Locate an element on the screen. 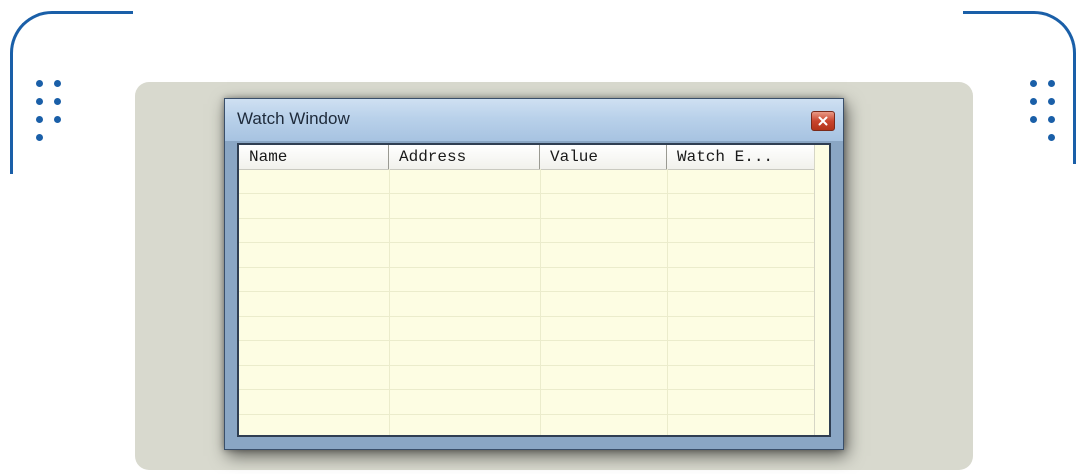  close-icon is located at coordinates (823, 121).